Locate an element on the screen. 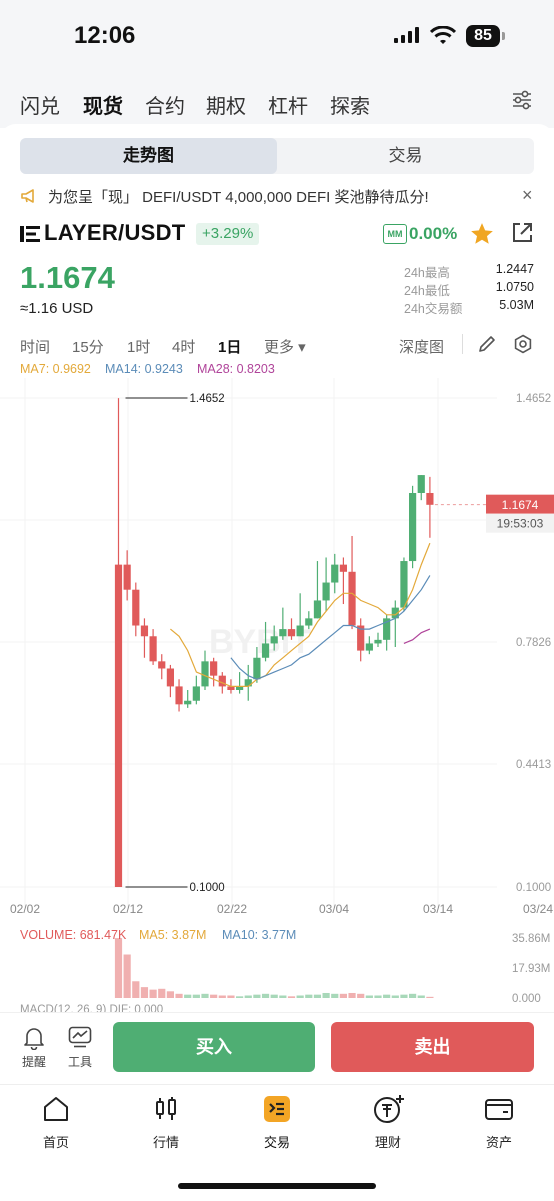  cellular-signal-icon is located at coordinates (406, 35).